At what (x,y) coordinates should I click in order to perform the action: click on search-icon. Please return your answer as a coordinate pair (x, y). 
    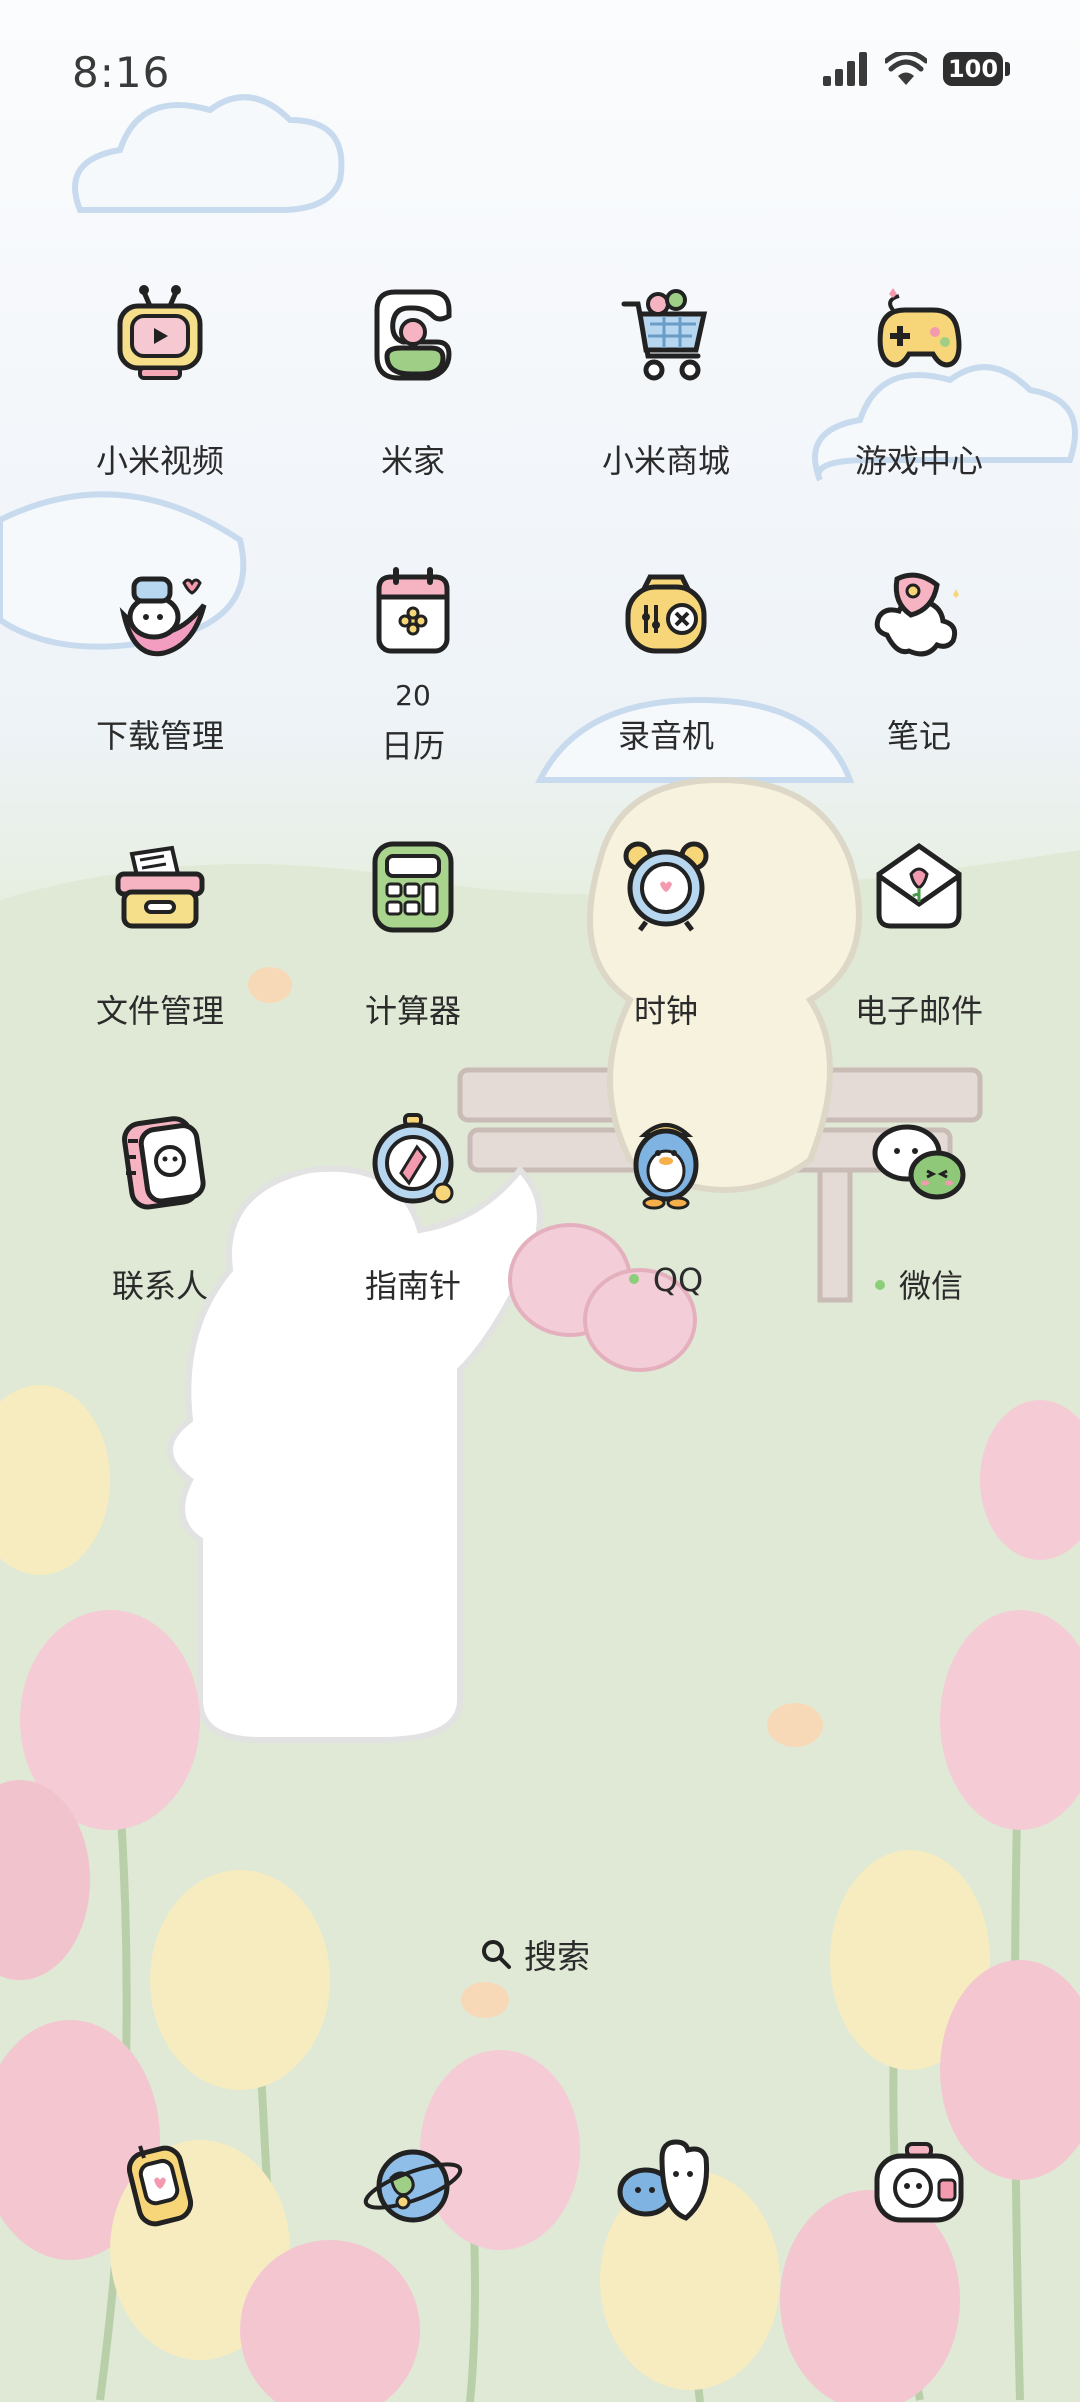
    Looking at the image, I should click on (496, 1954).